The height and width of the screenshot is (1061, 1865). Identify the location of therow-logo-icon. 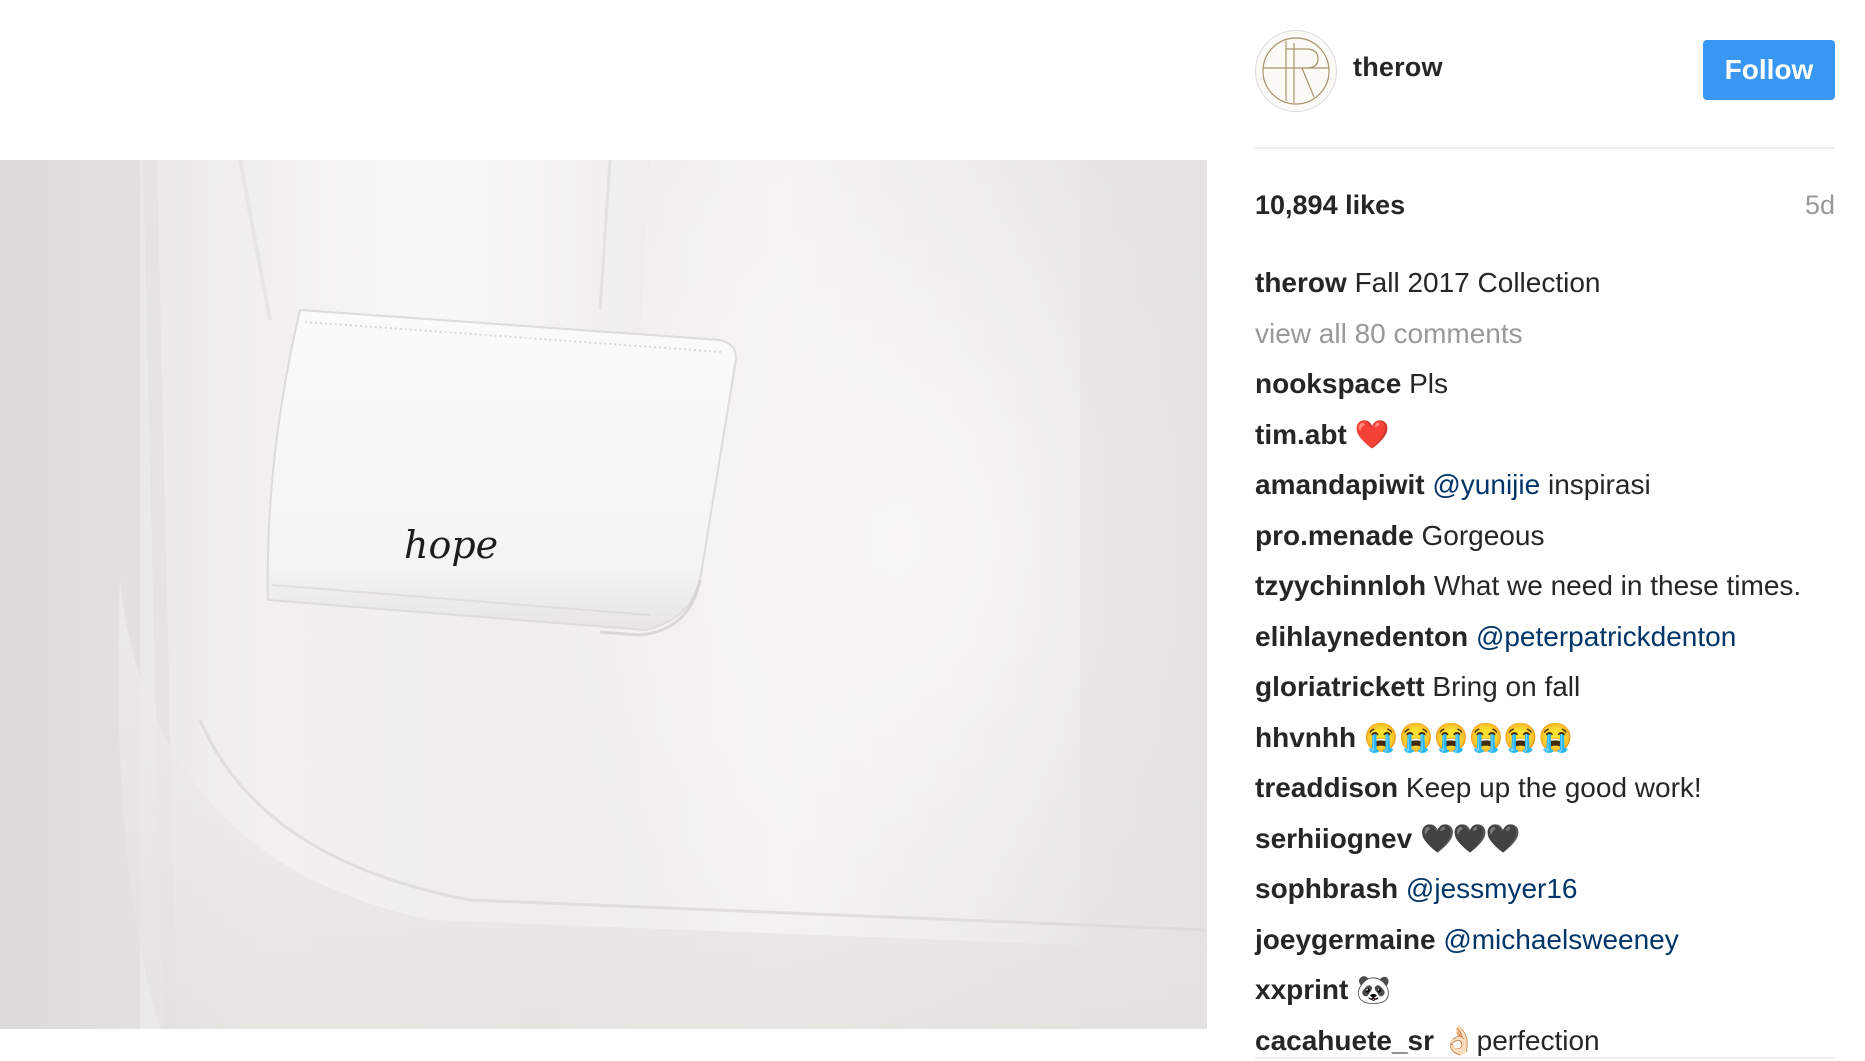
(1296, 71).